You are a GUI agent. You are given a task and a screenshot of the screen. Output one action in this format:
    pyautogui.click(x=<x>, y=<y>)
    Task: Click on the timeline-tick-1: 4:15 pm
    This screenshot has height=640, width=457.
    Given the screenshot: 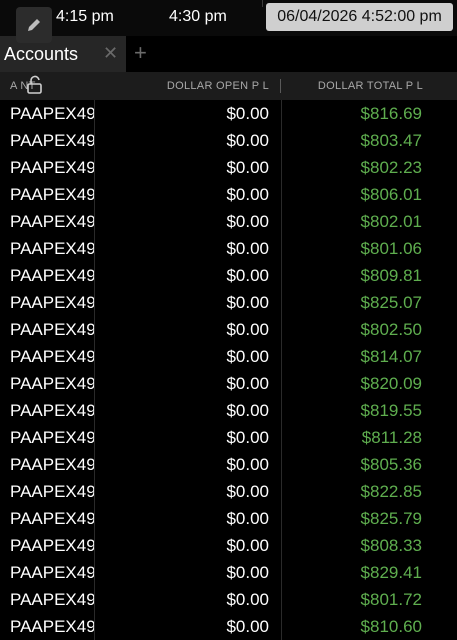 What is the action you would take?
    pyautogui.click(x=85, y=16)
    